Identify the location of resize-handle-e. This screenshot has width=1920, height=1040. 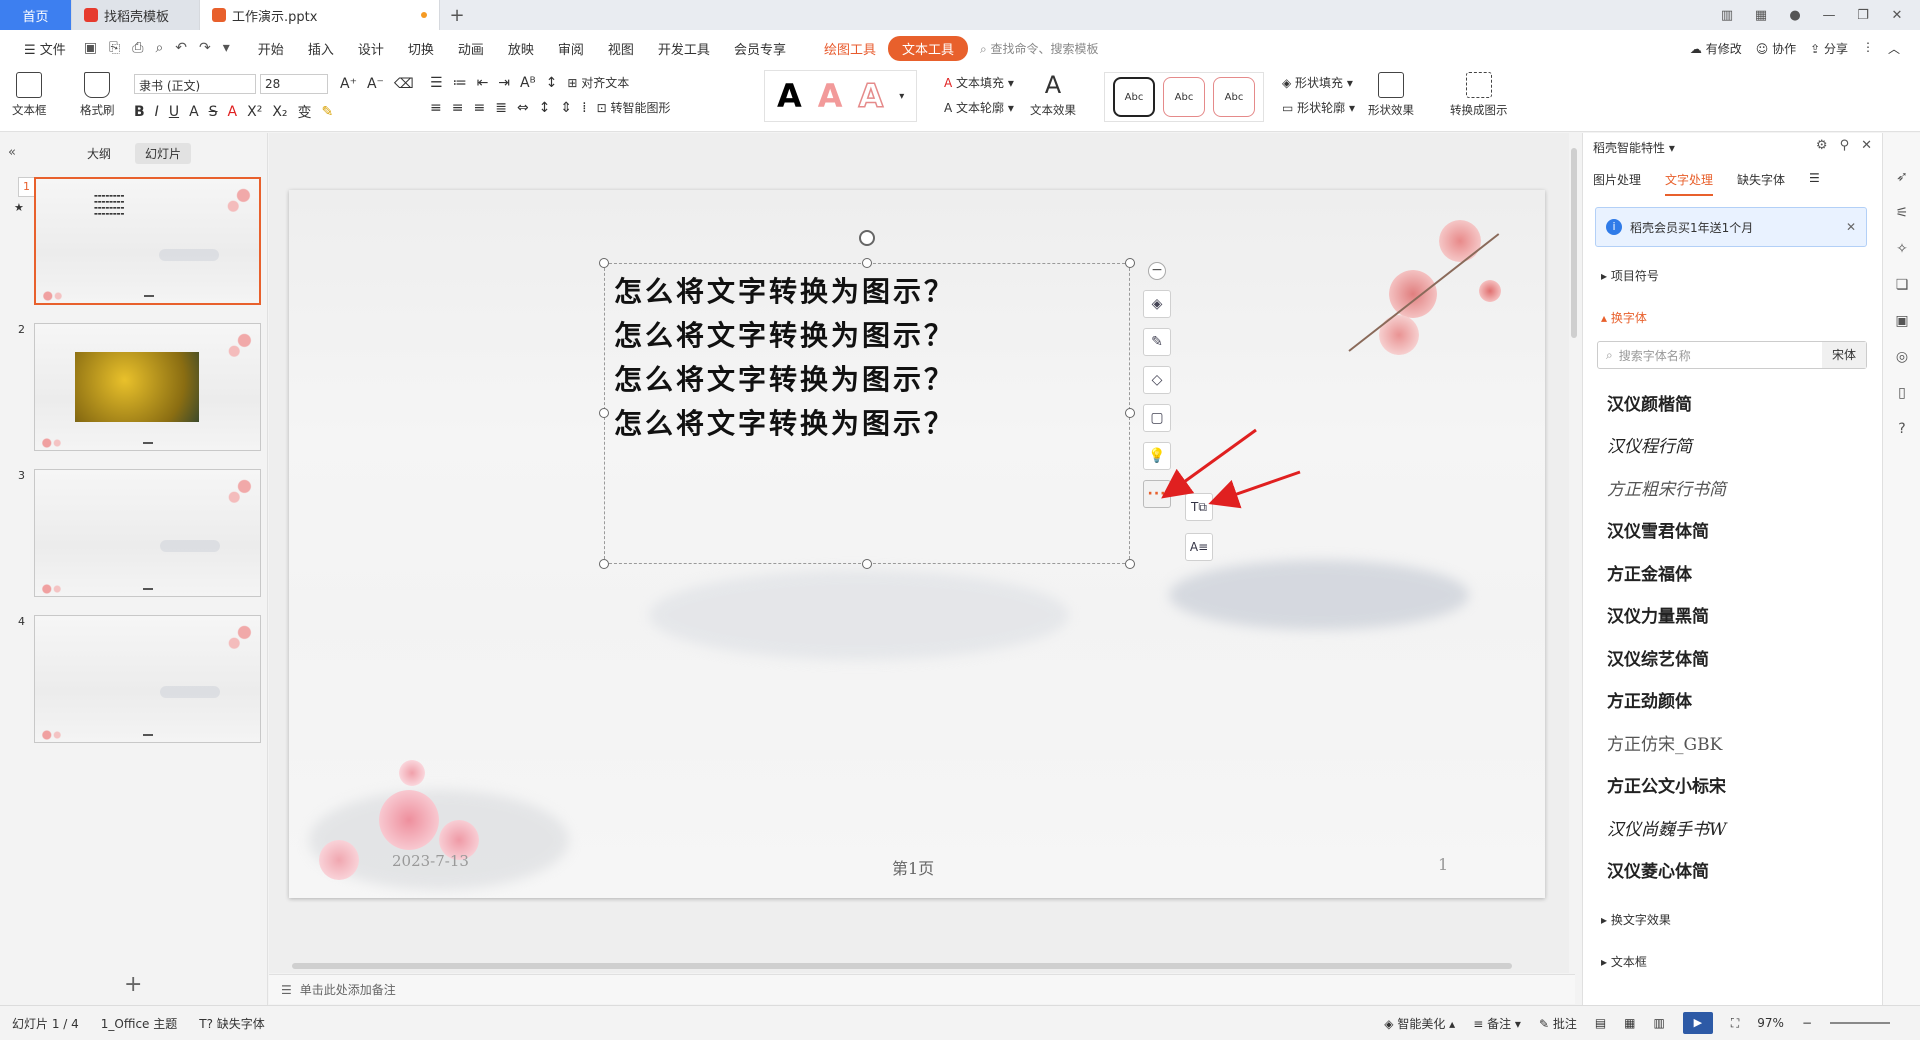
(1130, 413).